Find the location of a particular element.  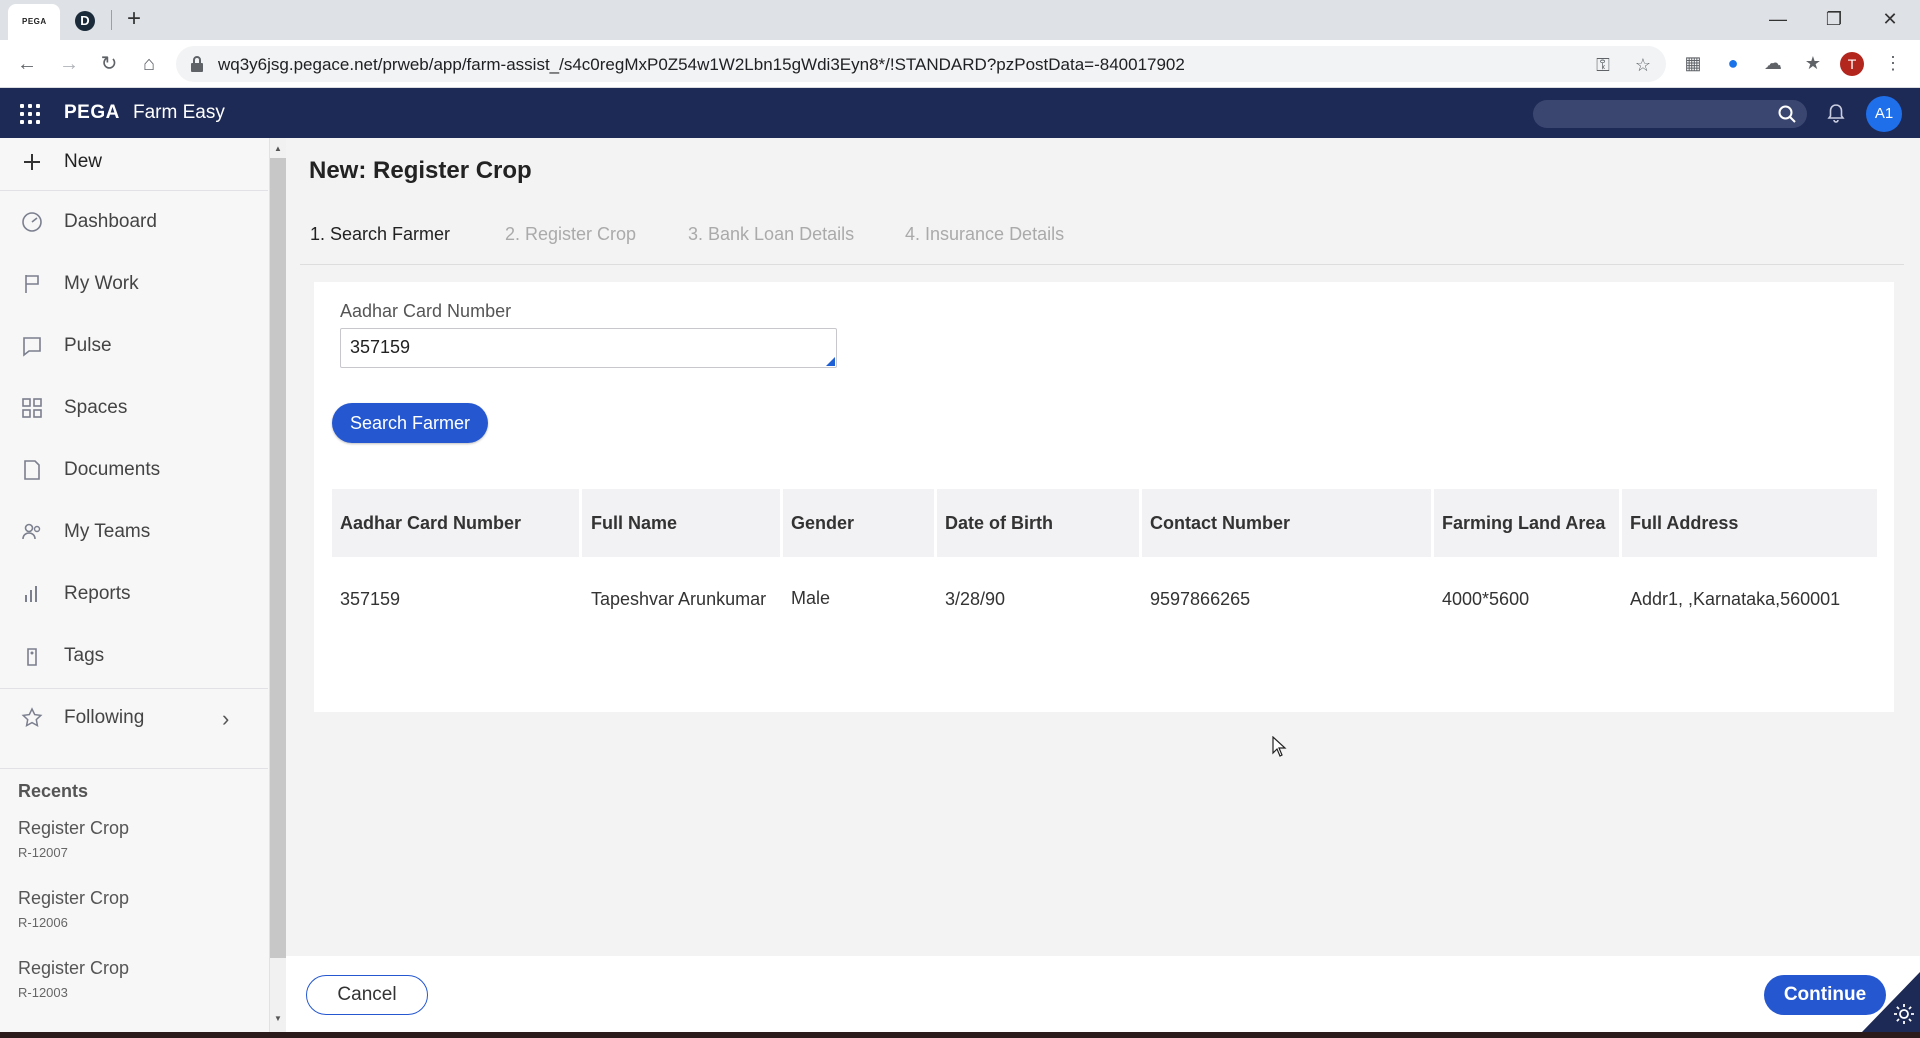

recent-item: Register Crop R-12007 is located at coordinates (73, 839).